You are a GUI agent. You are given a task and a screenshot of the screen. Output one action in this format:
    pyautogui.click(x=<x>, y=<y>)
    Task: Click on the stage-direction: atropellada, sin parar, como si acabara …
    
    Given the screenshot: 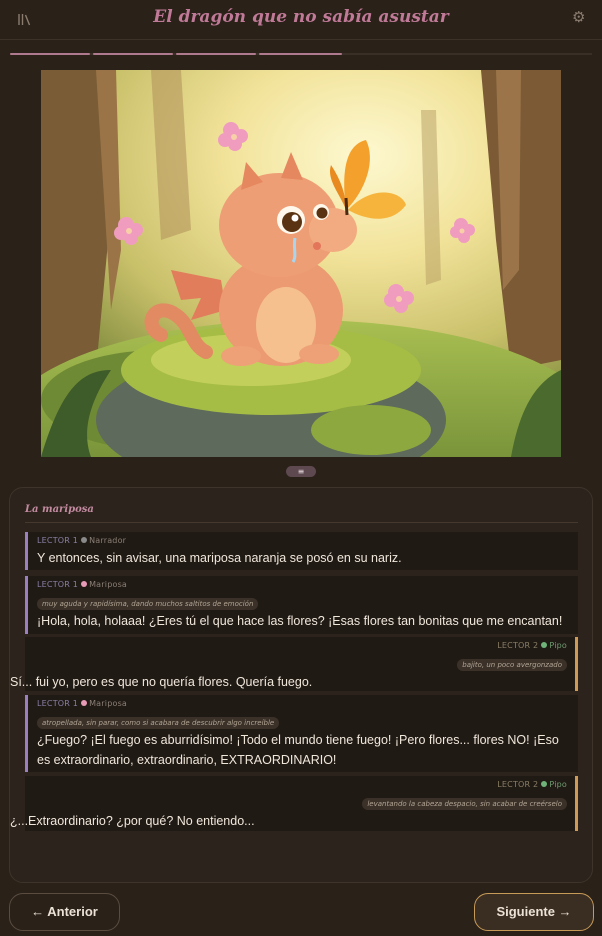 What is the action you would take?
    pyautogui.click(x=158, y=723)
    